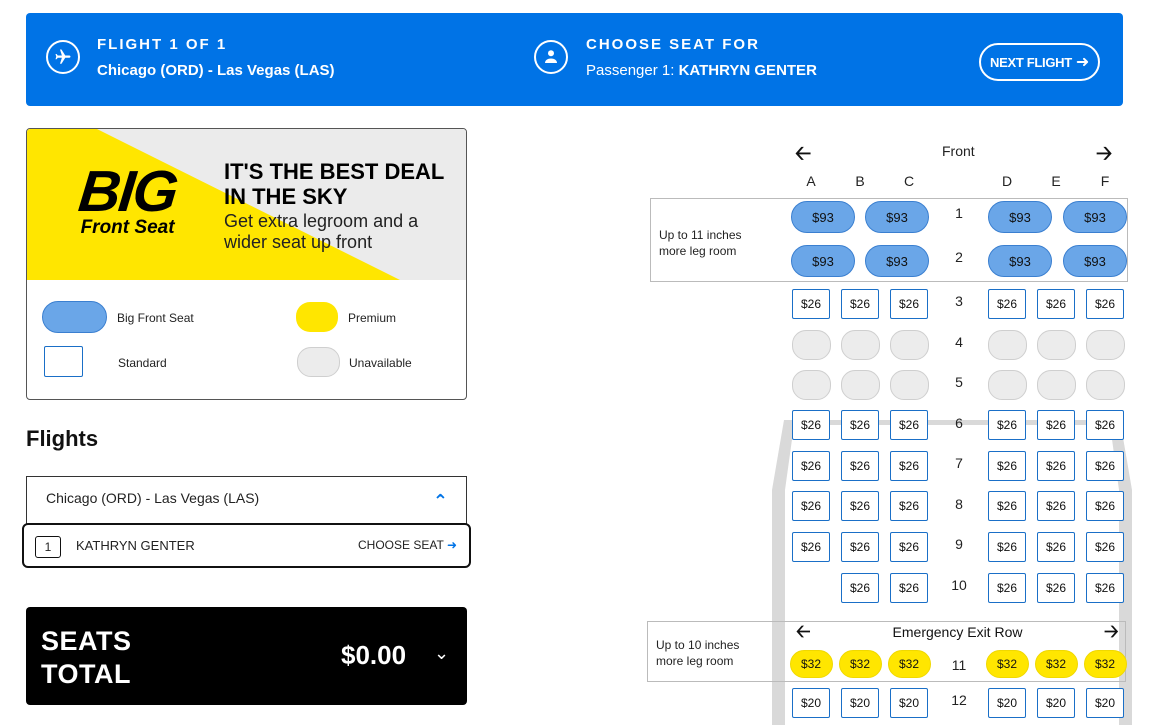 The image size is (1156, 725). I want to click on seat-12f: $20, so click(1105, 703).